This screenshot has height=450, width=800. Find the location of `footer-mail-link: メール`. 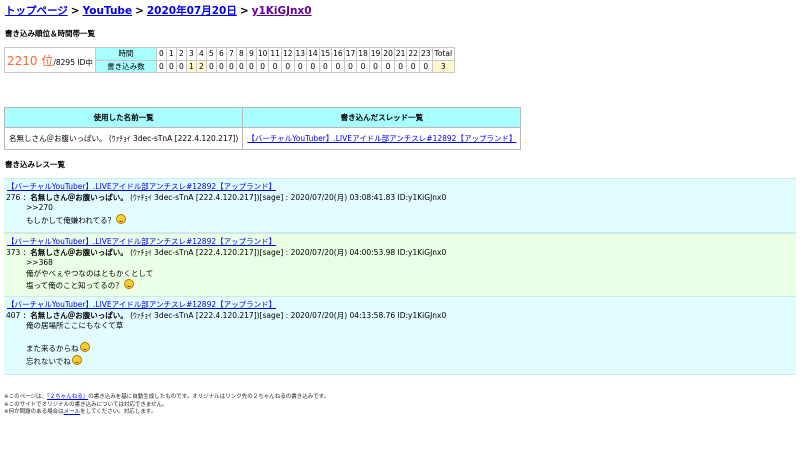

footer-mail-link: メール is located at coordinates (72, 412).